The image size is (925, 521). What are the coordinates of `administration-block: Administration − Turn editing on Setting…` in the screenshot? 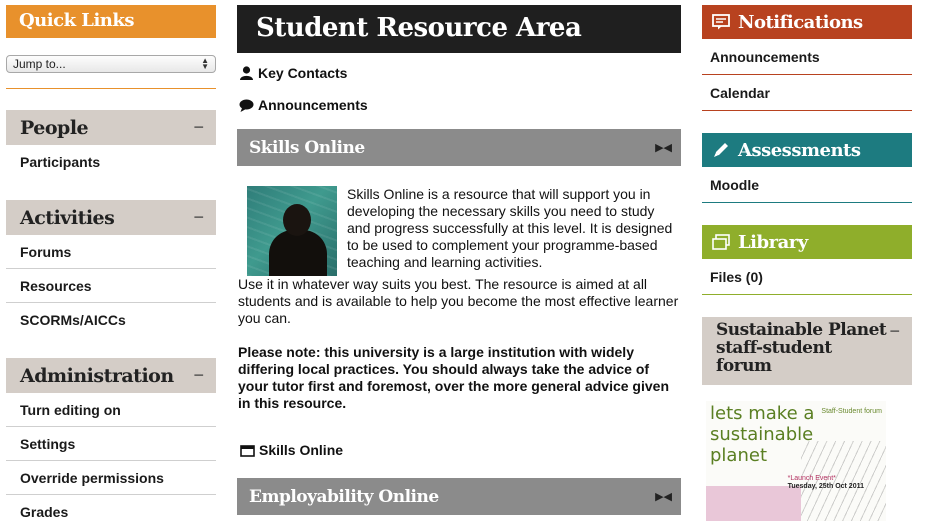 It's located at (111, 439).